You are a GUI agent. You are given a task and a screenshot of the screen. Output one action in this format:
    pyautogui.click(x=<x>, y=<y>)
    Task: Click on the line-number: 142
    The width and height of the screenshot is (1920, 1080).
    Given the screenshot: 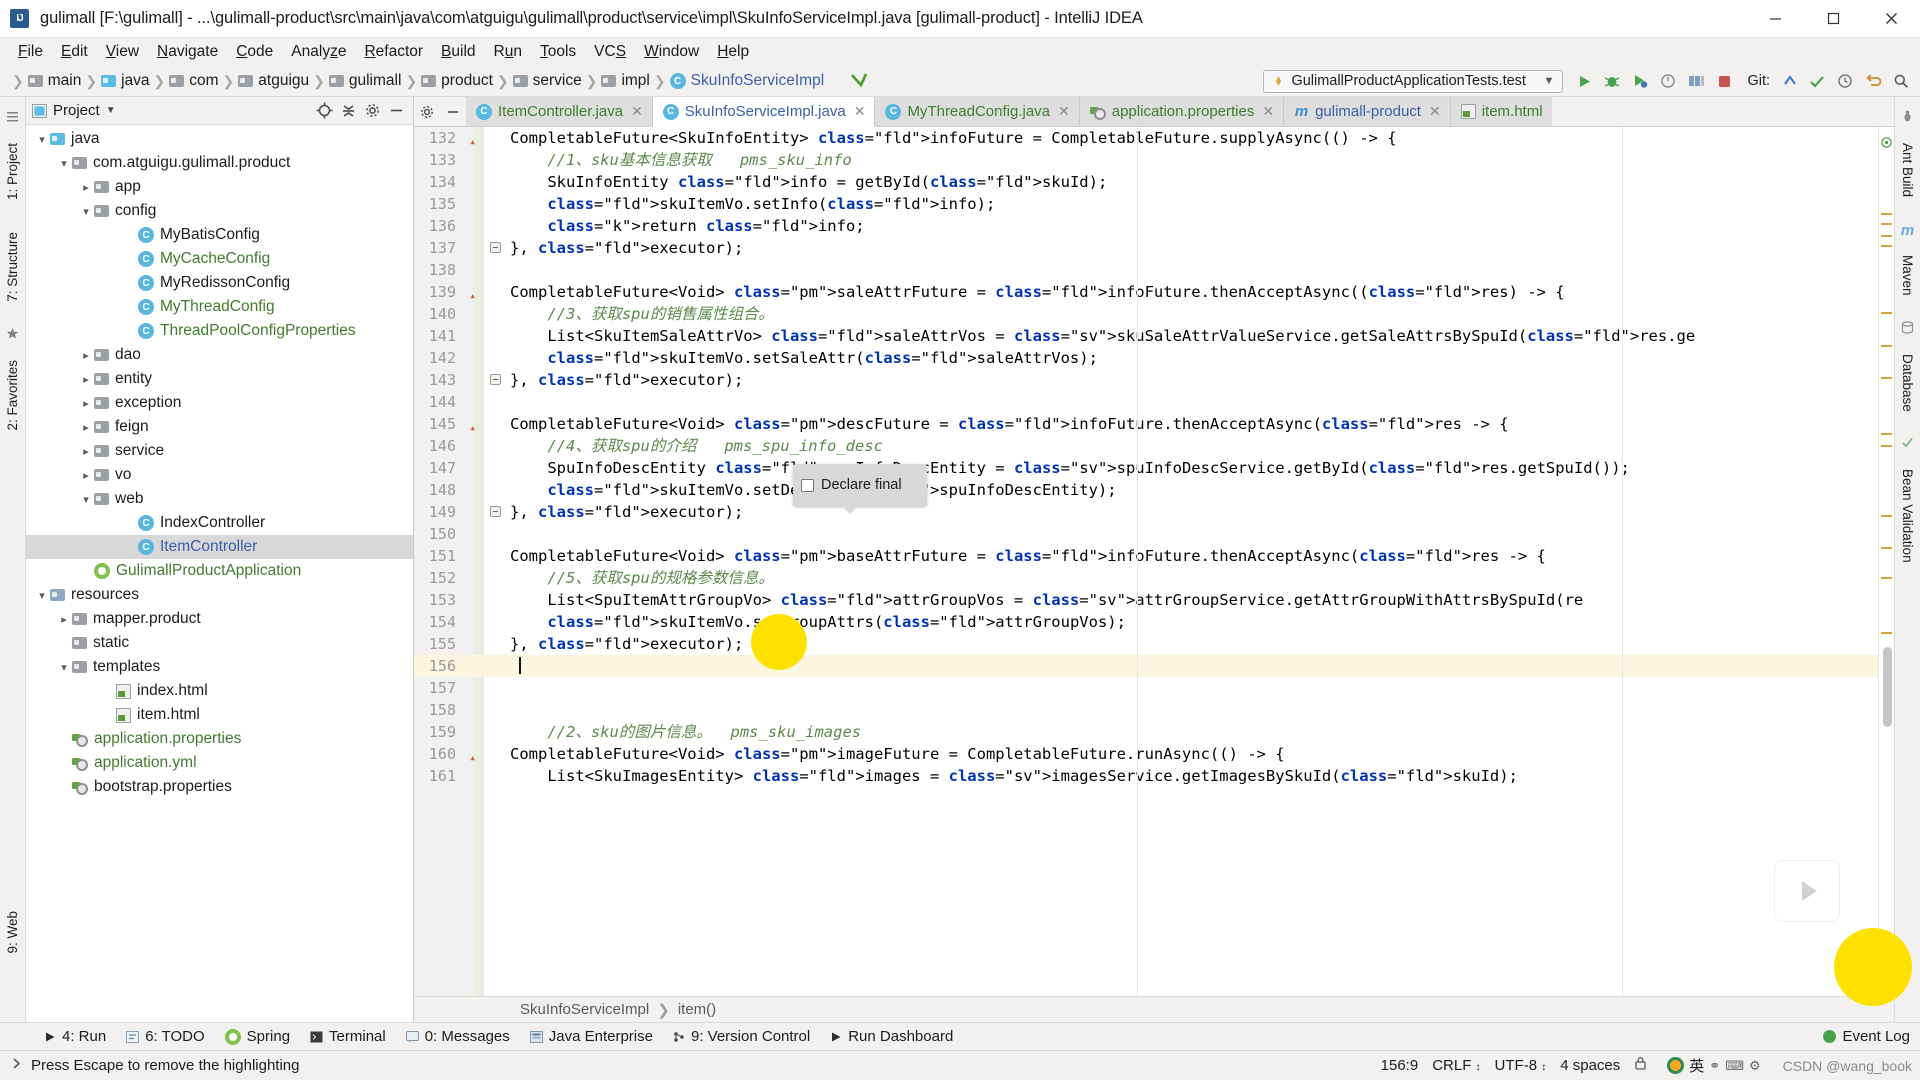 What is the action you would take?
    pyautogui.click(x=458, y=358)
    